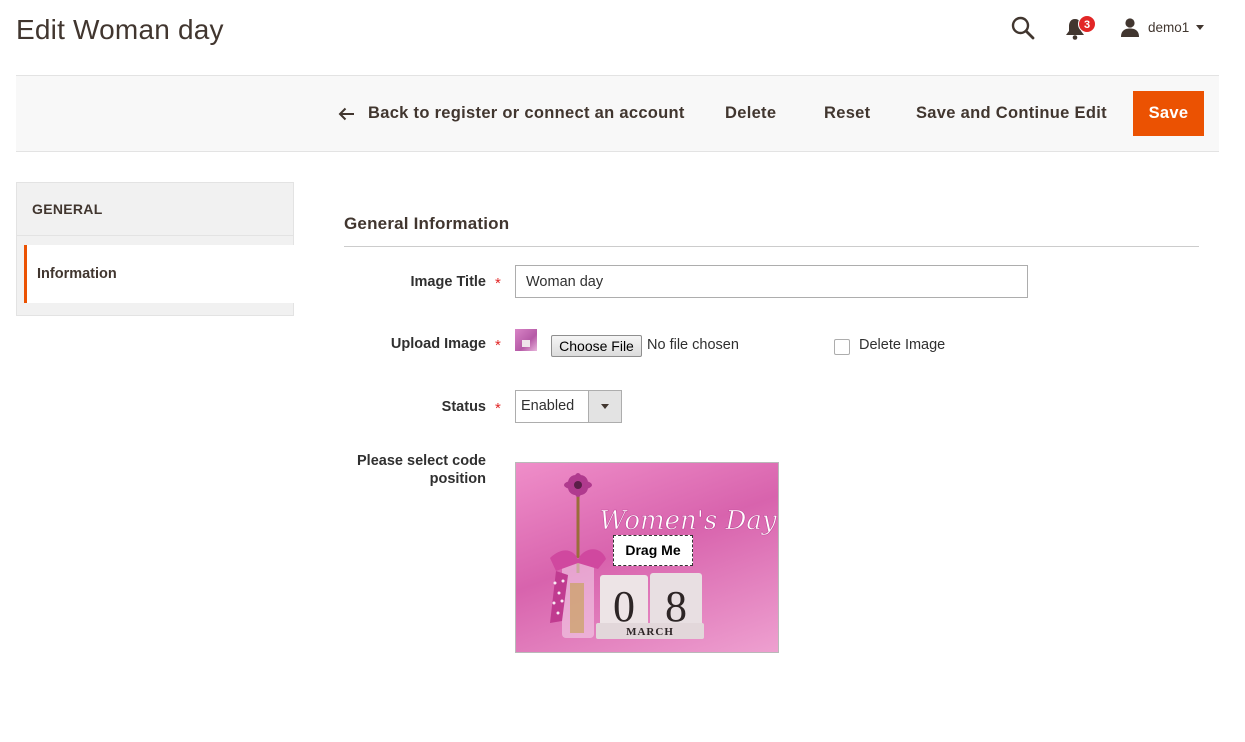 The width and height of the screenshot is (1245, 742). I want to click on image-thumbnail, so click(526, 340).